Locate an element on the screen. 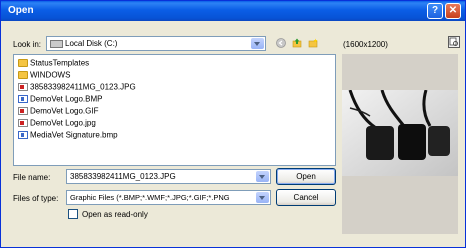  help-icon: ? is located at coordinates (435, 10).